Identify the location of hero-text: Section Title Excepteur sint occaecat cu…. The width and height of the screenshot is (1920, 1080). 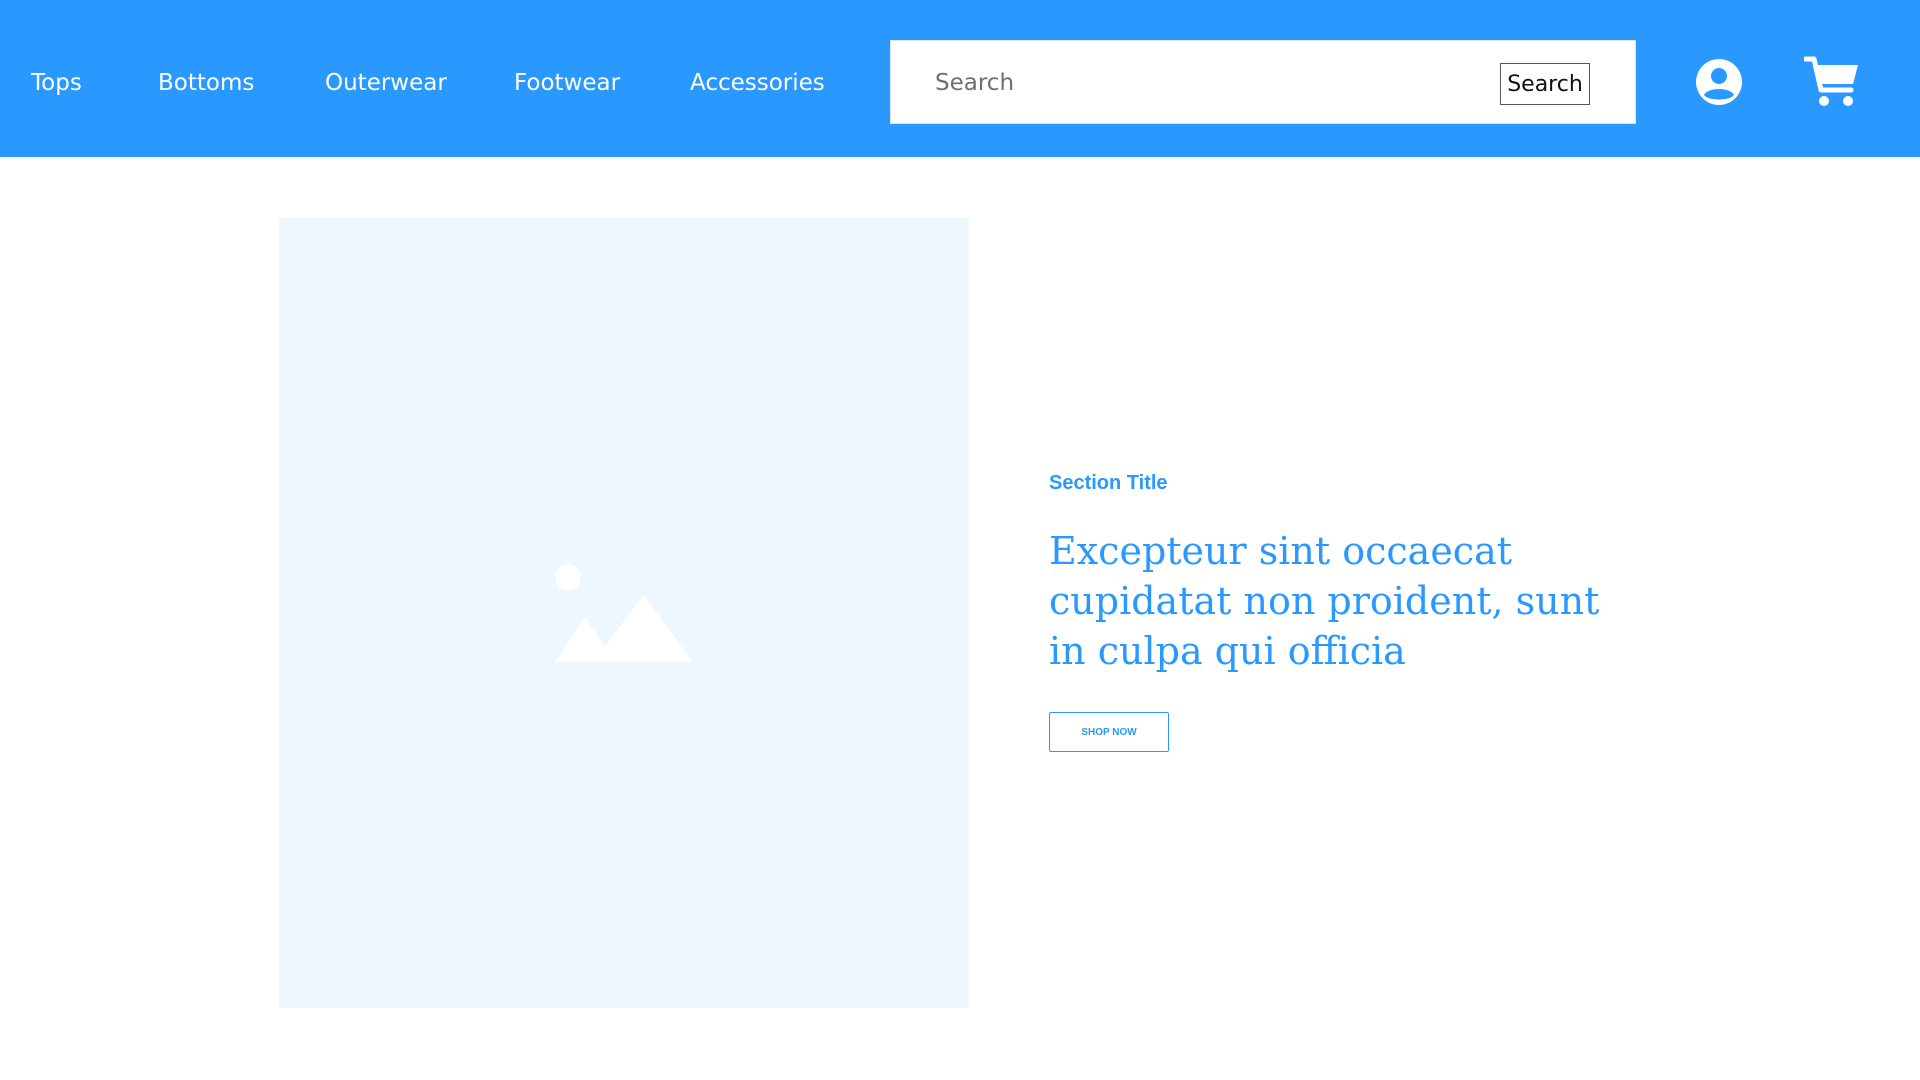
(1339, 611).